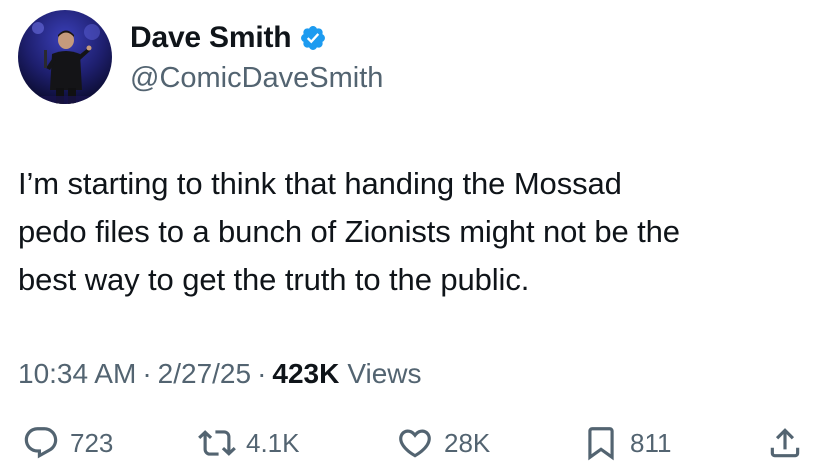 The image size is (828, 467). I want to click on bookmark-icon, so click(601, 443).